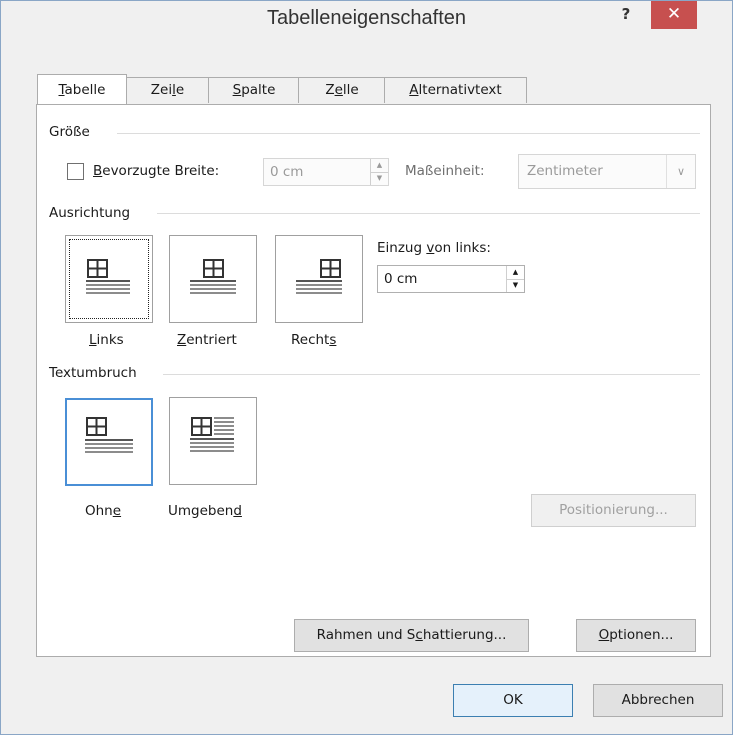 This screenshot has height=735, width=733. What do you see at coordinates (96, 373) in the screenshot?
I see `group-heading-textumbruch: Textumbruch` at bounding box center [96, 373].